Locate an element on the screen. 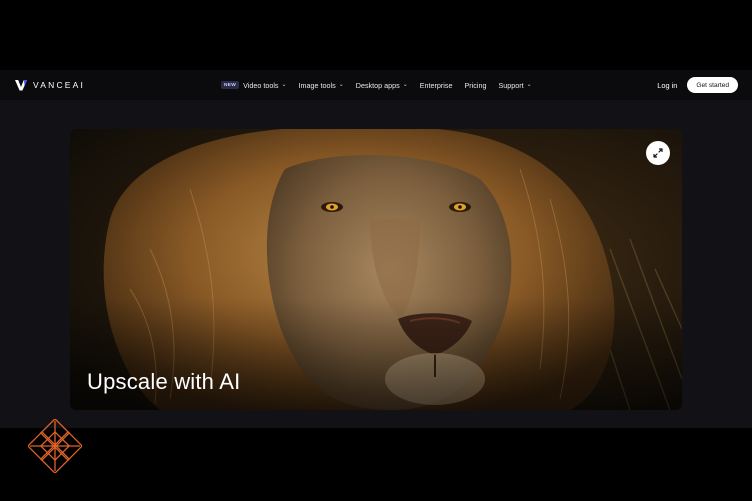 The width and height of the screenshot is (752, 501). nav-item-video-tools: NEW Video tools ⌄ is located at coordinates (254, 85).